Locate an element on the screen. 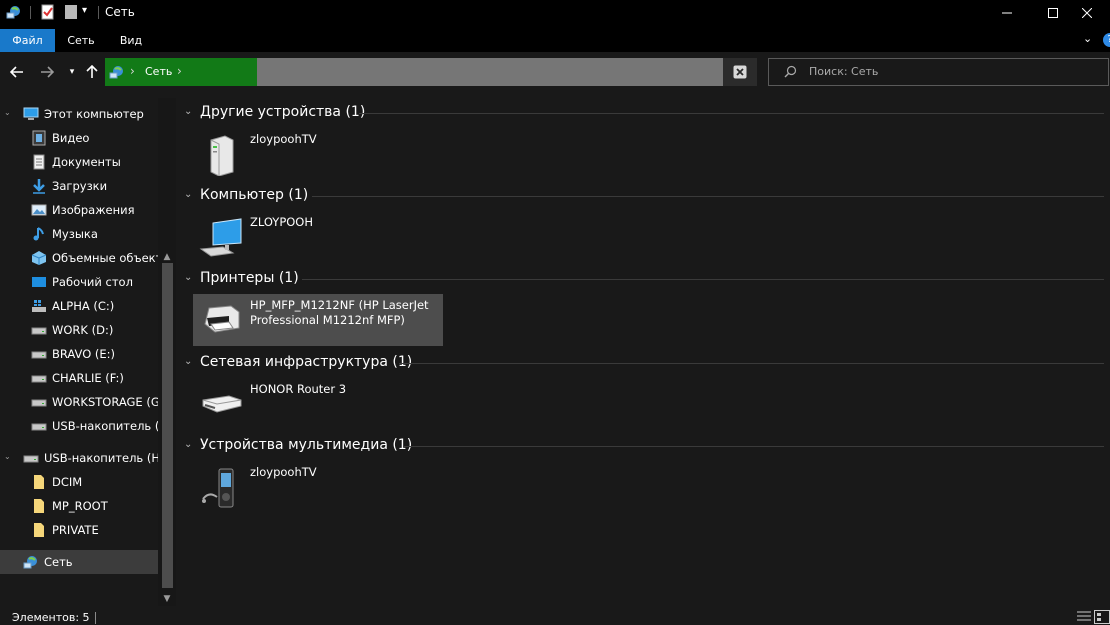 The width and height of the screenshot is (1110, 625). sidebar-item-this-pc: ⌄ Этот компьютер is located at coordinates (79, 114).